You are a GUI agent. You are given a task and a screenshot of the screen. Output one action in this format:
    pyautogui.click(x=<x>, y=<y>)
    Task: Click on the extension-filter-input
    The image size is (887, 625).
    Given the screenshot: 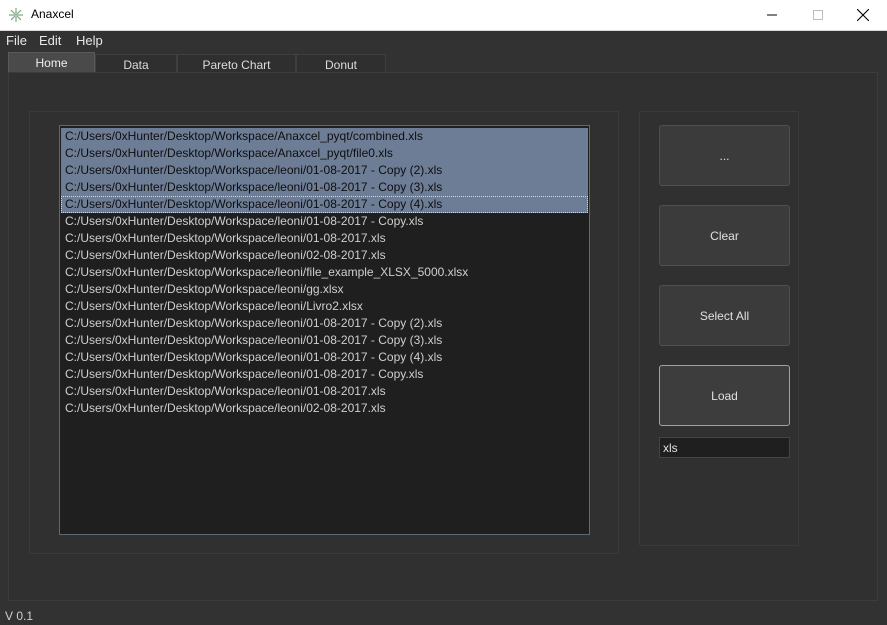 What is the action you would take?
    pyautogui.click(x=724, y=447)
    